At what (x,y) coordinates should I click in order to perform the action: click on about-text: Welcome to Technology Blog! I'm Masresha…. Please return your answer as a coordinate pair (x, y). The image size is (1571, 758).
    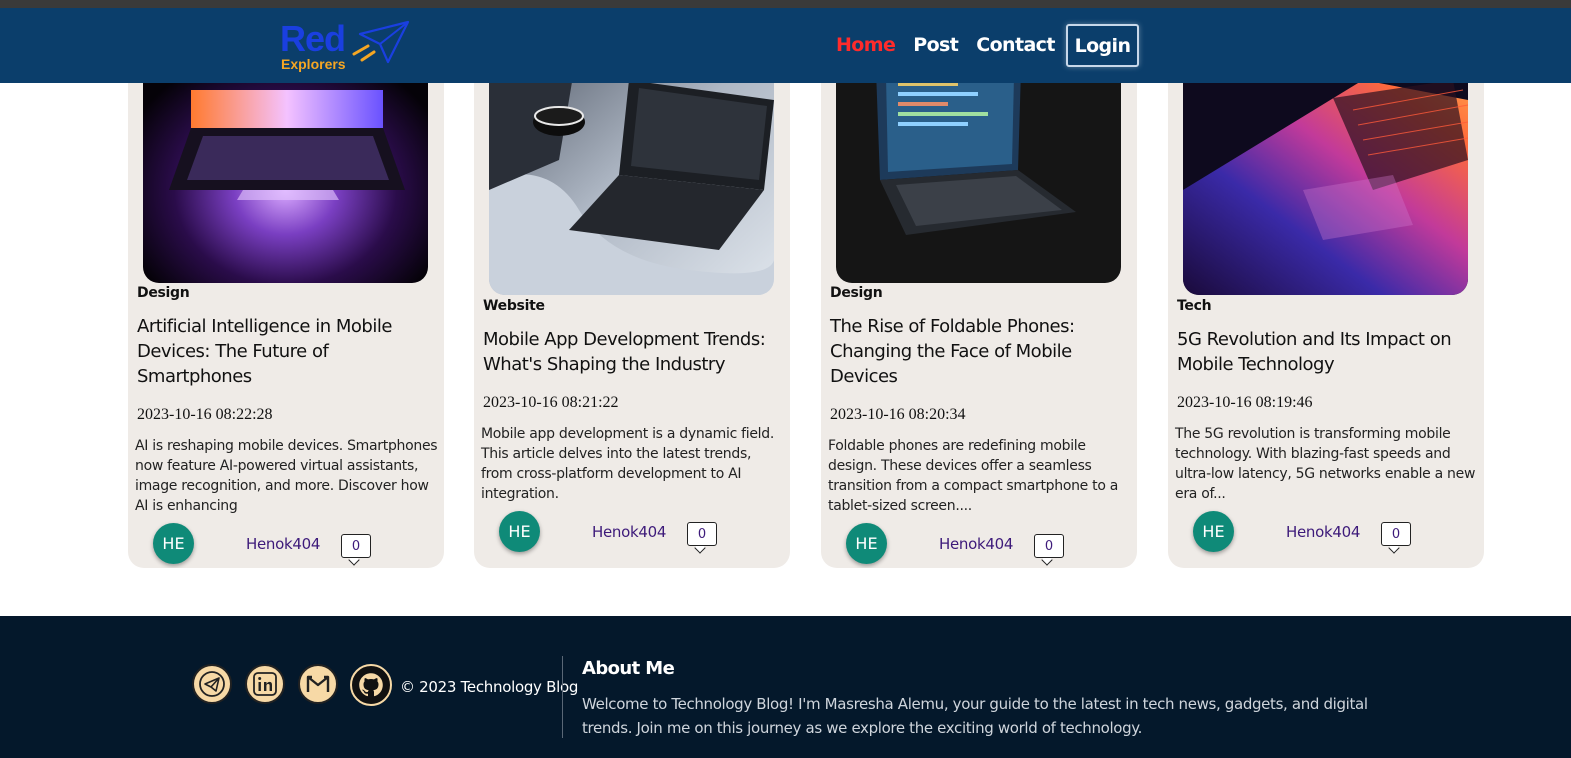
    Looking at the image, I should click on (975, 716).